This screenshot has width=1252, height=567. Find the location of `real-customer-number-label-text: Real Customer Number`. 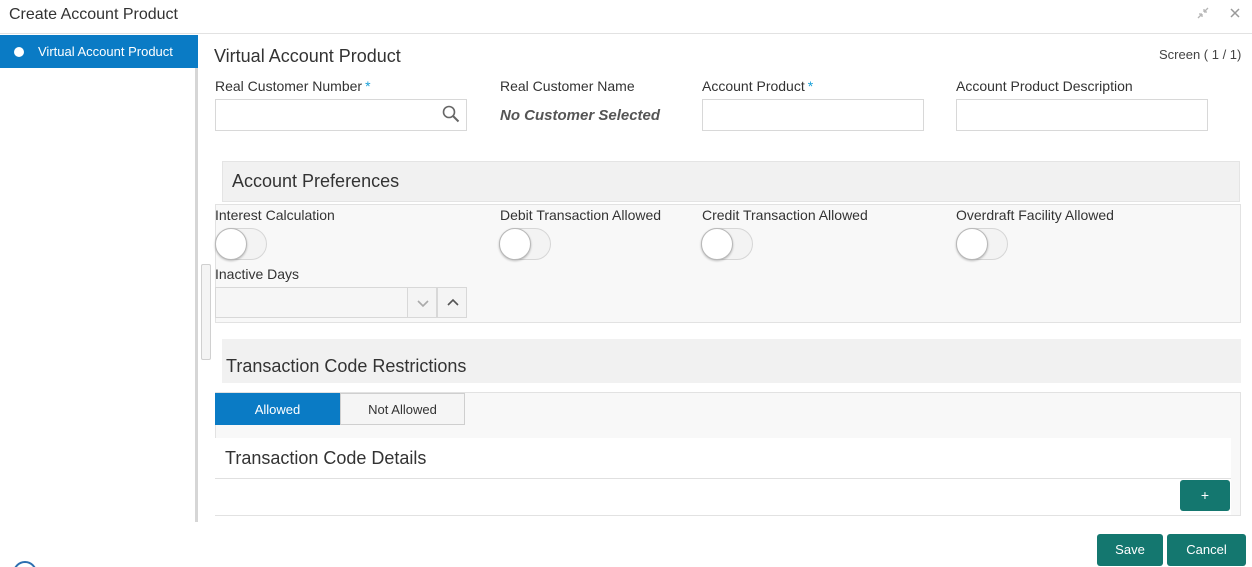

real-customer-number-label-text: Real Customer Number is located at coordinates (289, 86).